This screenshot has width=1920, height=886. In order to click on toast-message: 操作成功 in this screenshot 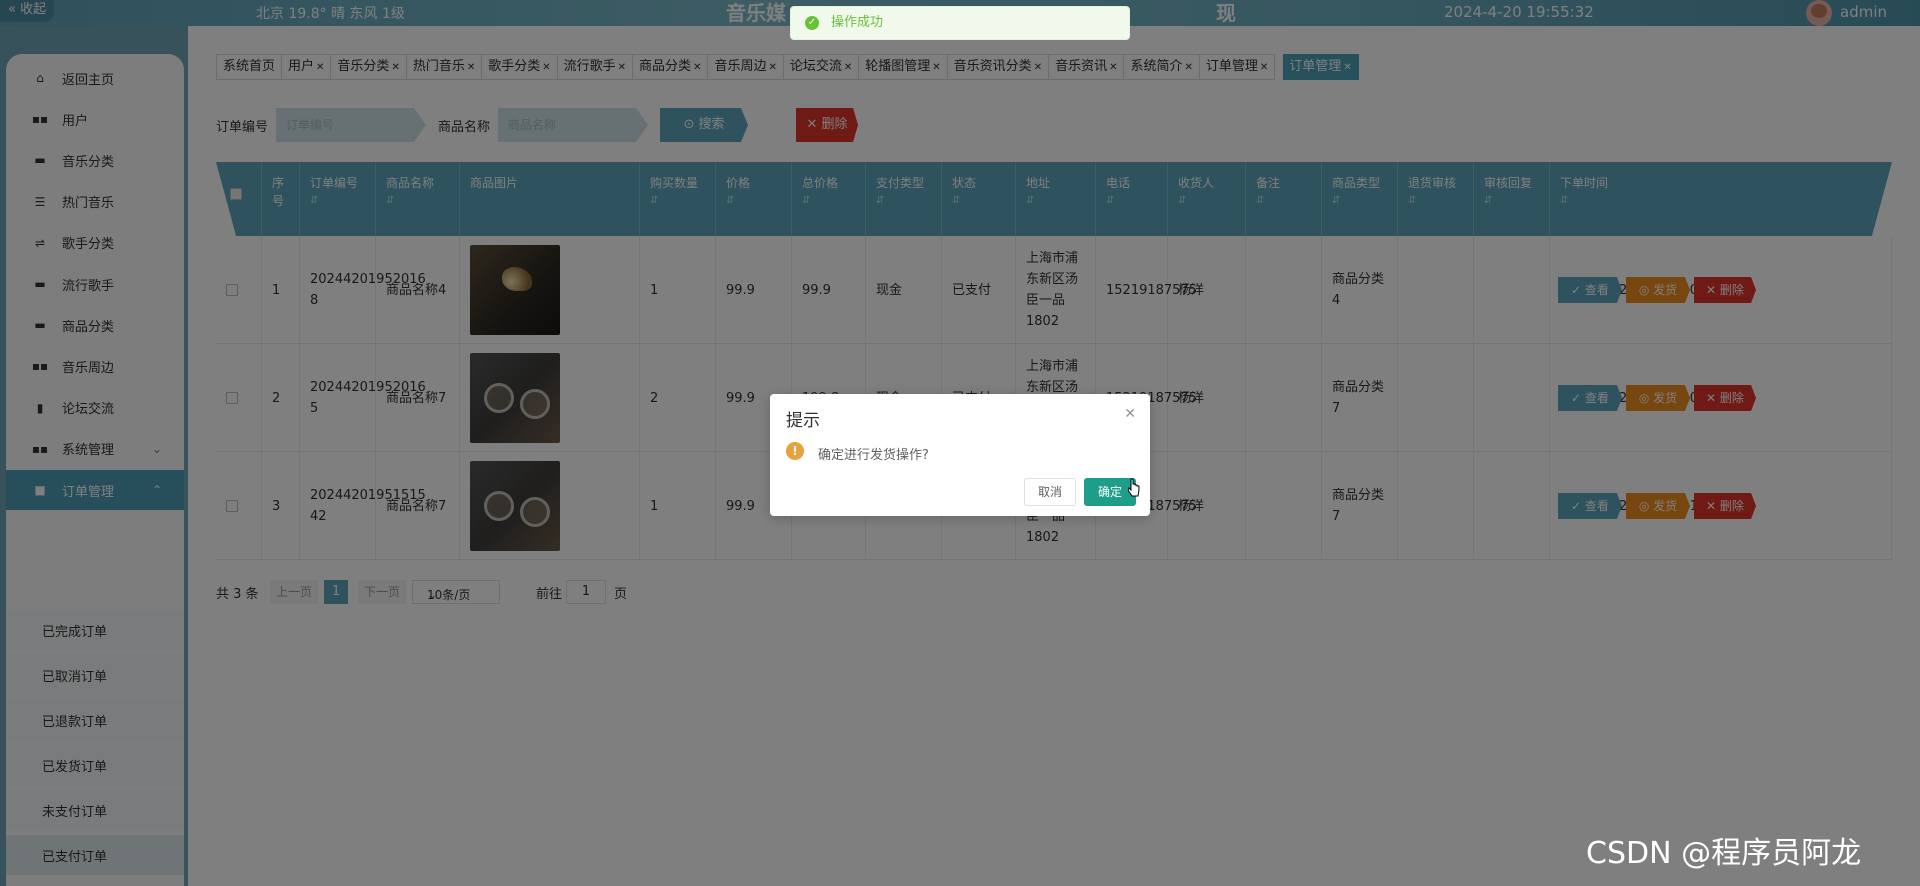, I will do `click(857, 22)`.